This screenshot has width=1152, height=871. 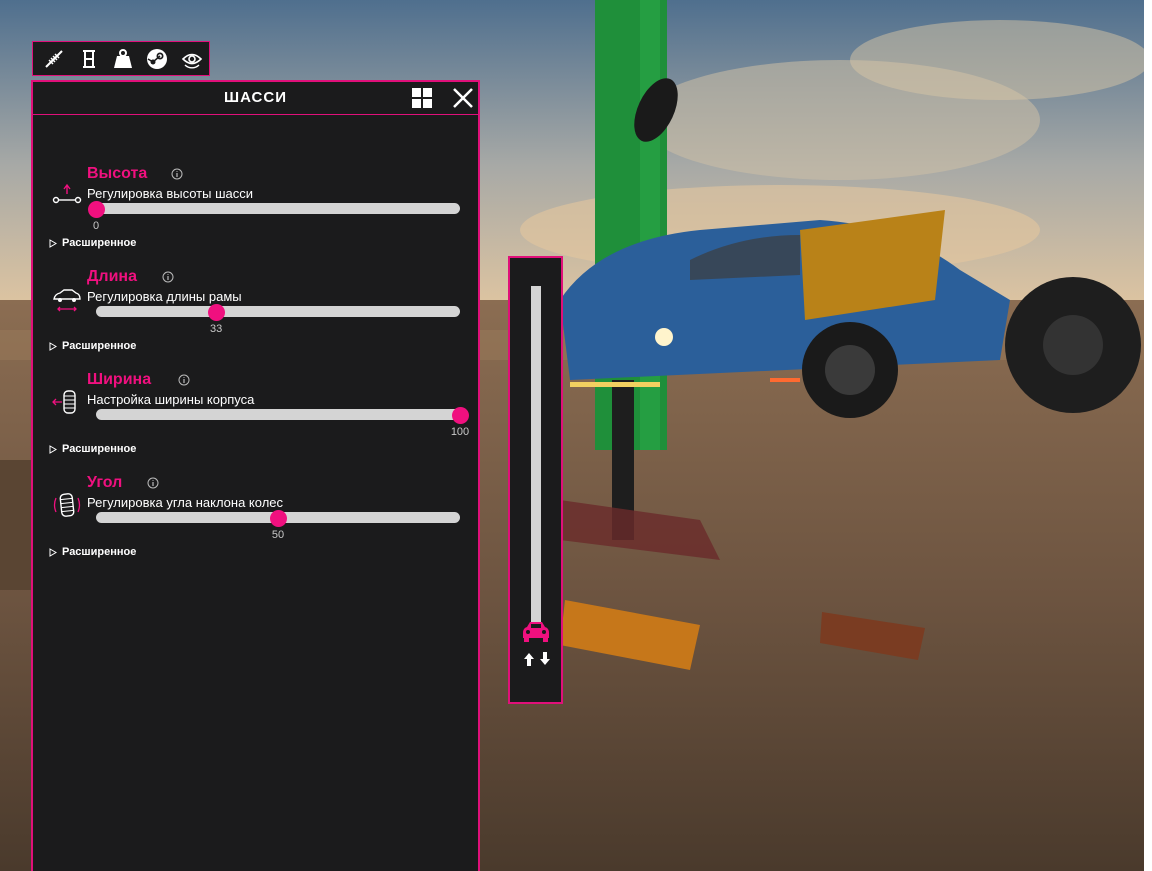 I want to click on section-title: Угол, so click(x=105, y=482).